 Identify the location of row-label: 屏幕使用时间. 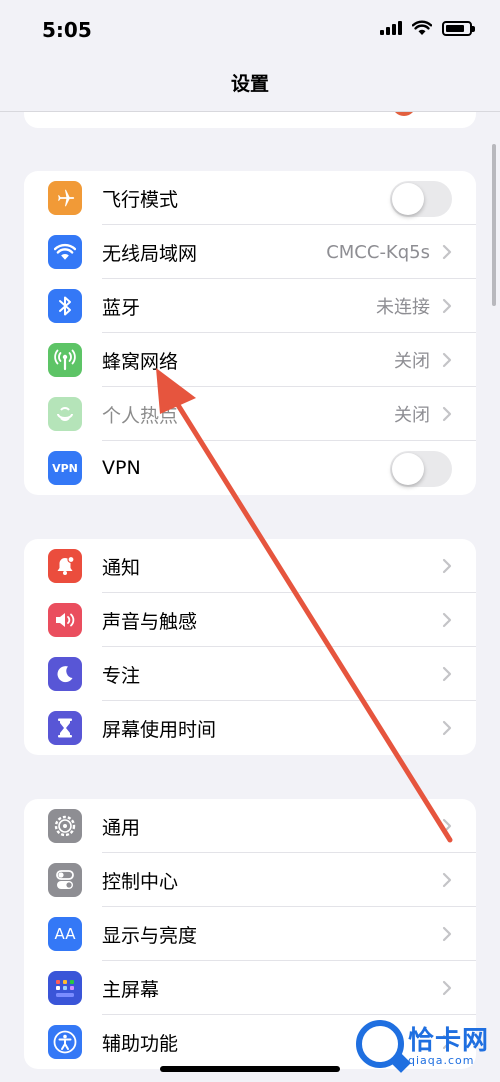
(159, 729).